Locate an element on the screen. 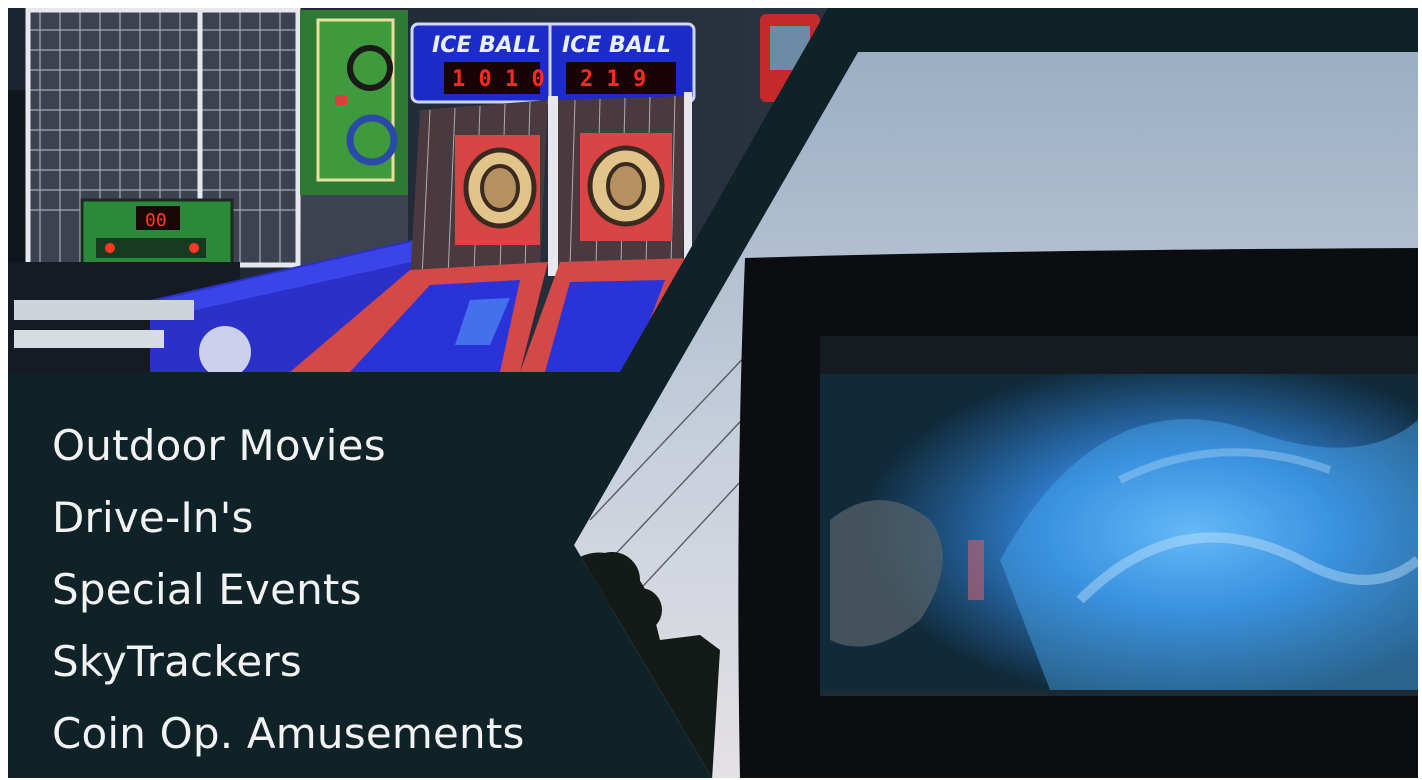 The width and height of the screenshot is (1422, 780). service-special-events: Special Events is located at coordinates (207, 589).